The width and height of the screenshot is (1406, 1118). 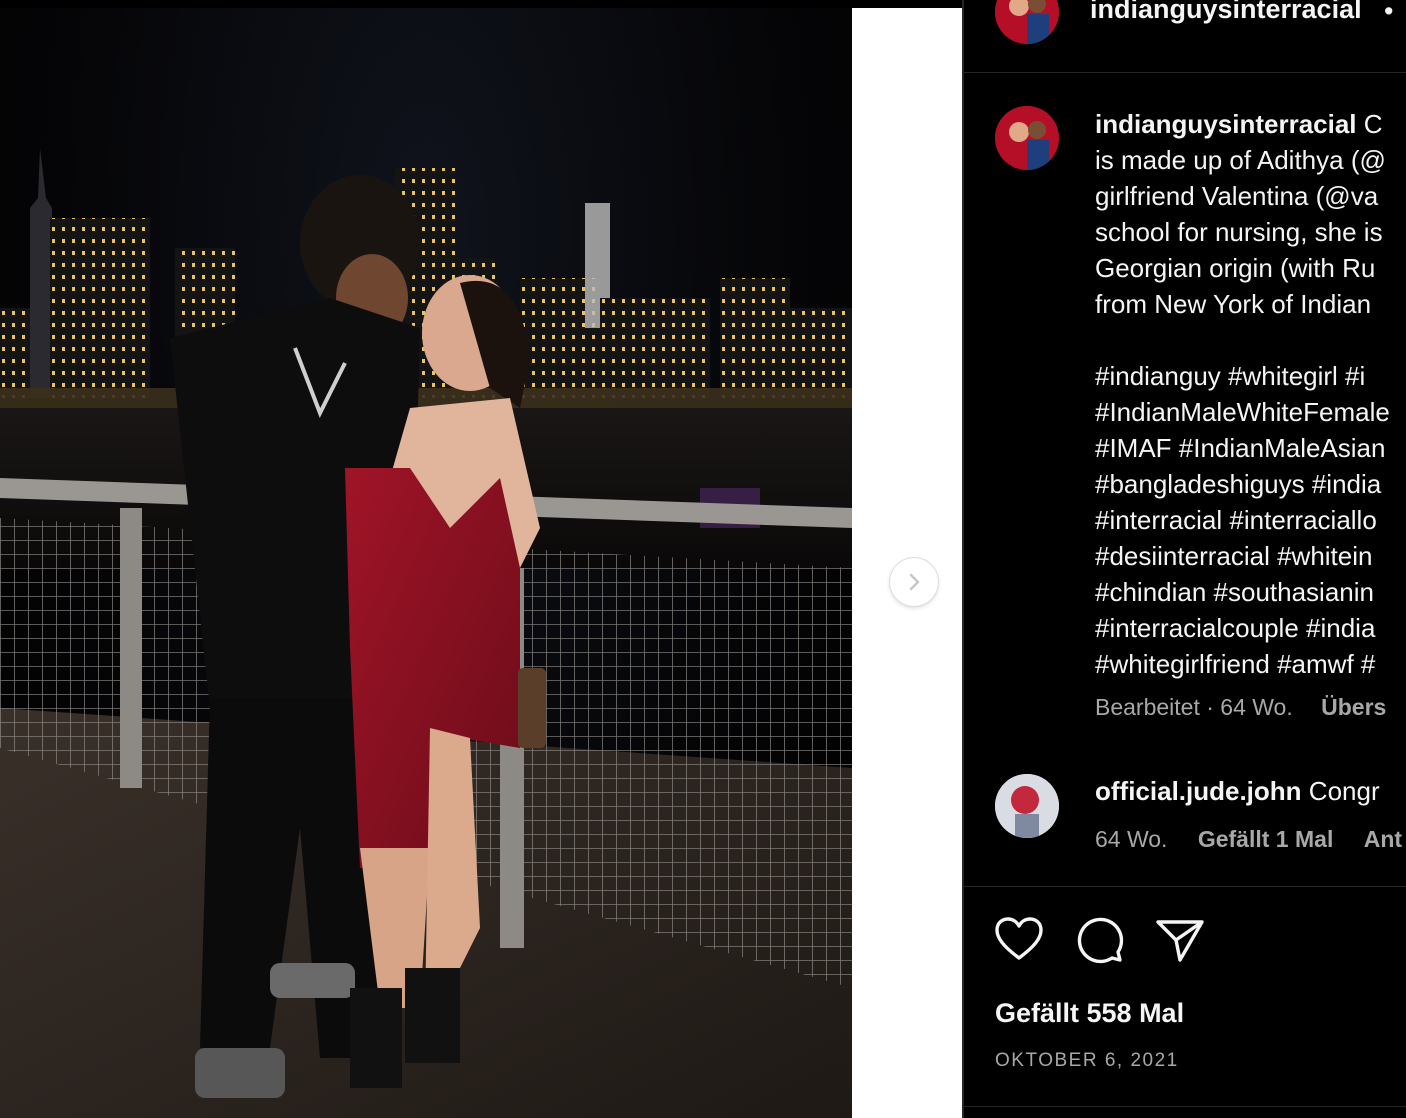 What do you see at coordinates (426, 279) in the screenshot?
I see `city-skyline` at bounding box center [426, 279].